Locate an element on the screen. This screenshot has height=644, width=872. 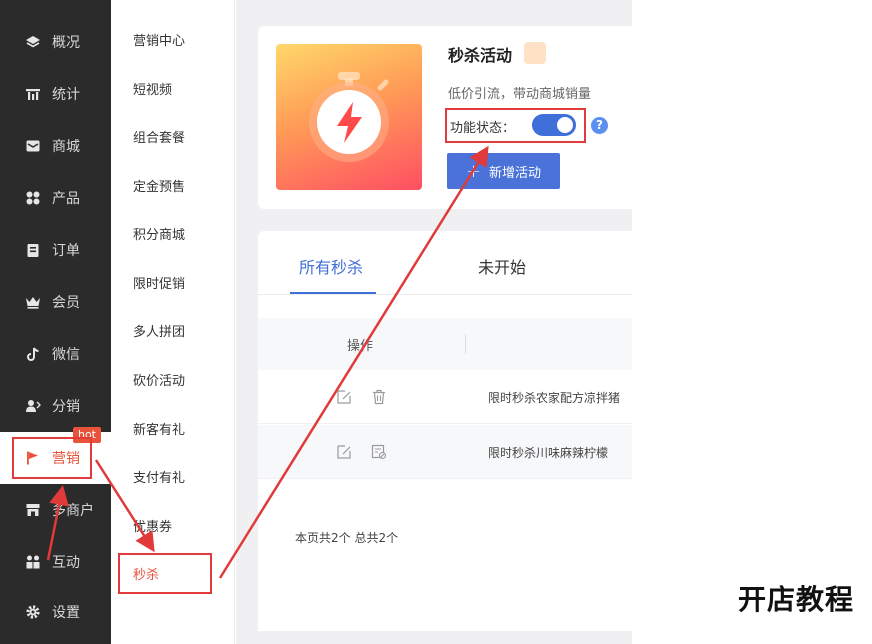
crown-icon is located at coordinates (33, 302).